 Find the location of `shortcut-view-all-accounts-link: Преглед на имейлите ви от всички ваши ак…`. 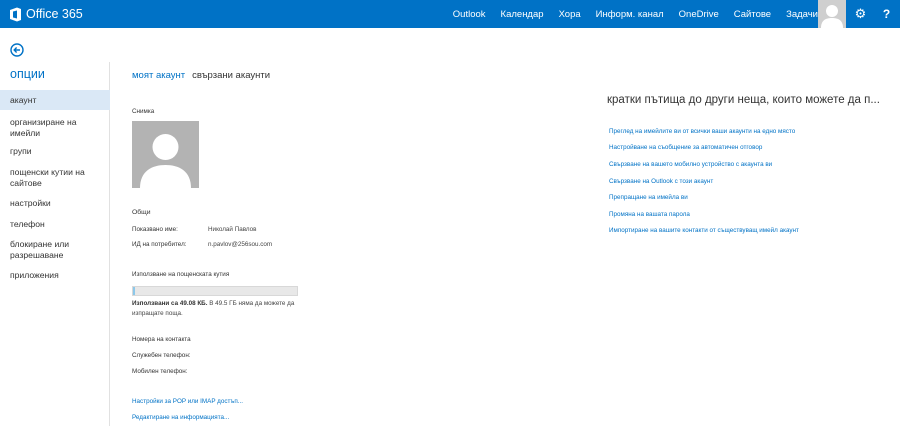

shortcut-view-all-accounts-link: Преглед на имейлите ви от всички ваши ак… is located at coordinates (702, 131).